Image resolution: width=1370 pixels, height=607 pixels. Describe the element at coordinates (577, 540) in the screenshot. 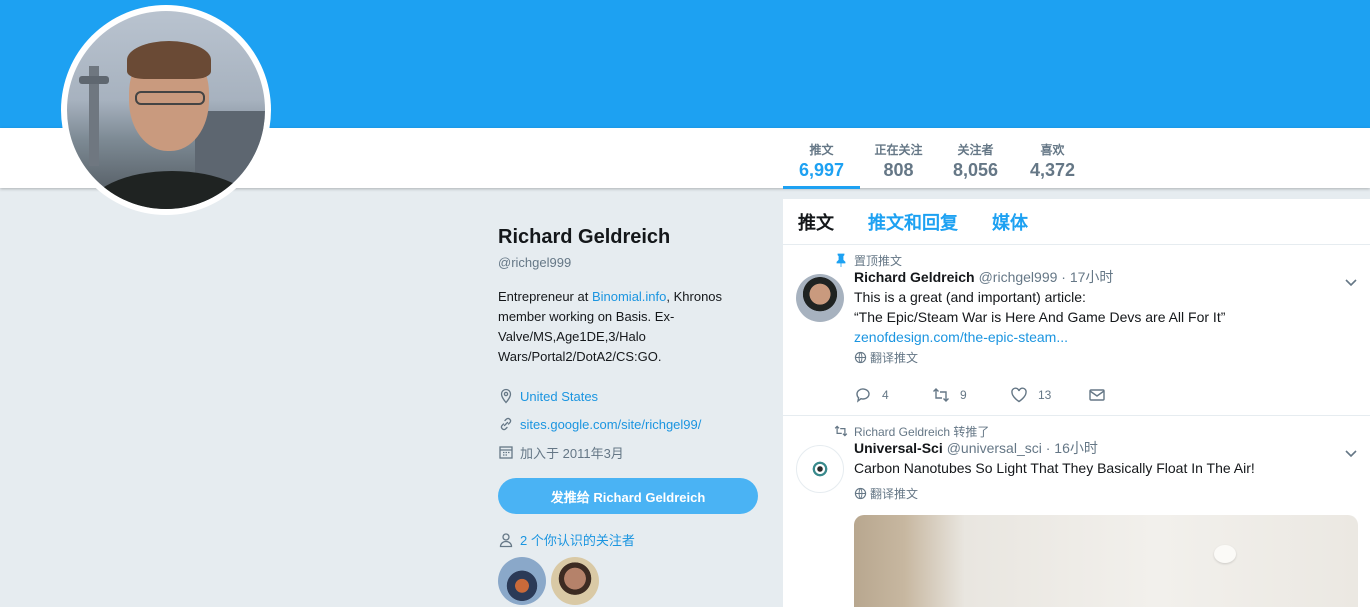

I see `known-followers-text: 2 个你认识的关注者` at that location.